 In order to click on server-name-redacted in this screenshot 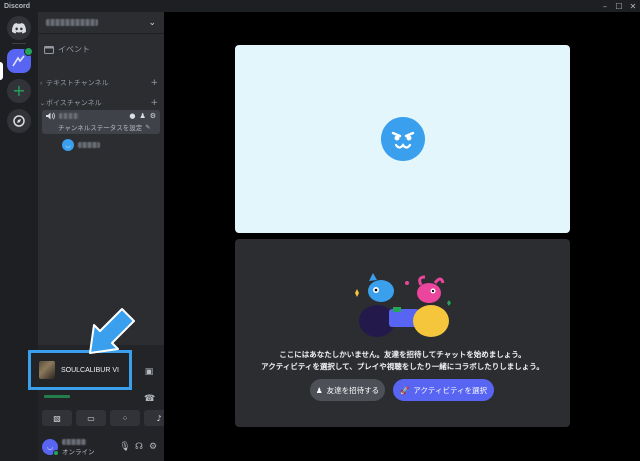, I will do `click(72, 22)`.